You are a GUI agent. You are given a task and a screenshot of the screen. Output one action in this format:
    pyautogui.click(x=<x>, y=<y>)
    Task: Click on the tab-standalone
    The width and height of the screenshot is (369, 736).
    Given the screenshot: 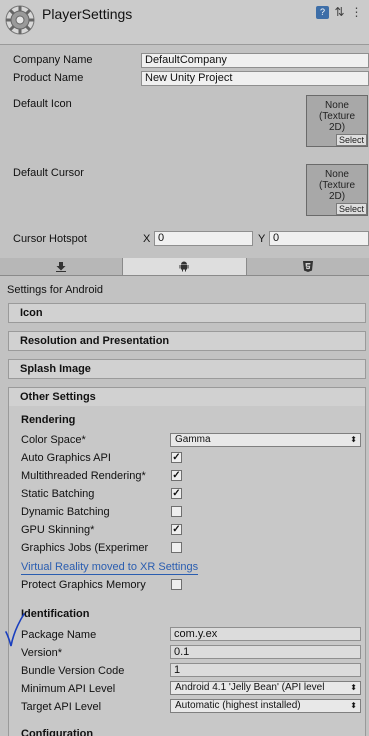 What is the action you would take?
    pyautogui.click(x=62, y=266)
    